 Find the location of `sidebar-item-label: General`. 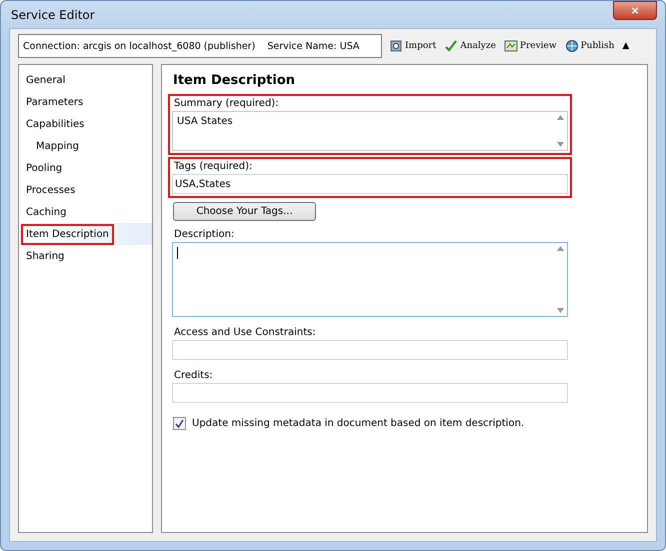

sidebar-item-label: General is located at coordinates (45, 81).